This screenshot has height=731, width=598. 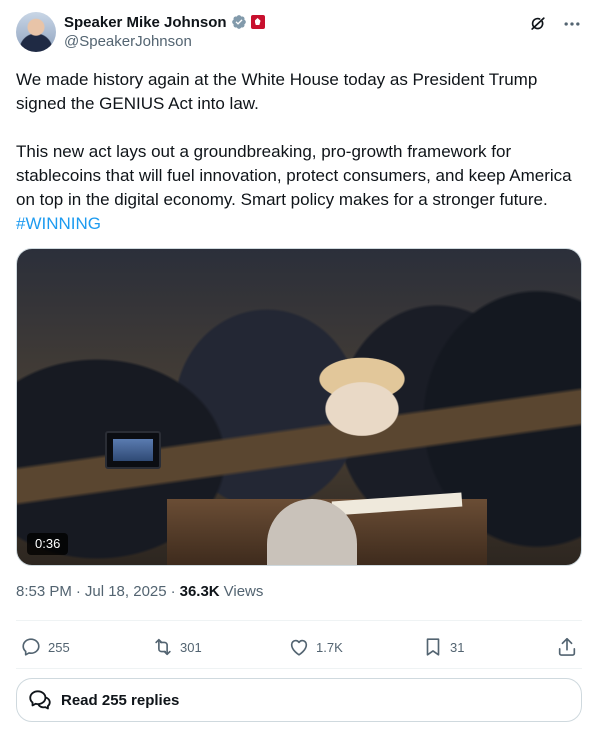 What do you see at coordinates (299, 700) in the screenshot?
I see `read-replies-button: Read 255 replies` at bounding box center [299, 700].